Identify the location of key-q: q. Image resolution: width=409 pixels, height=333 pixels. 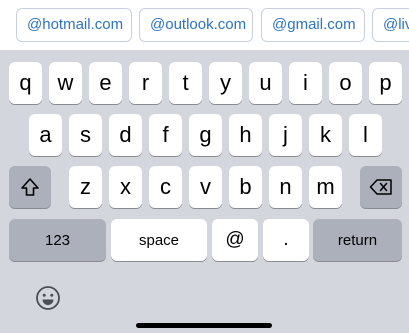
(25, 83).